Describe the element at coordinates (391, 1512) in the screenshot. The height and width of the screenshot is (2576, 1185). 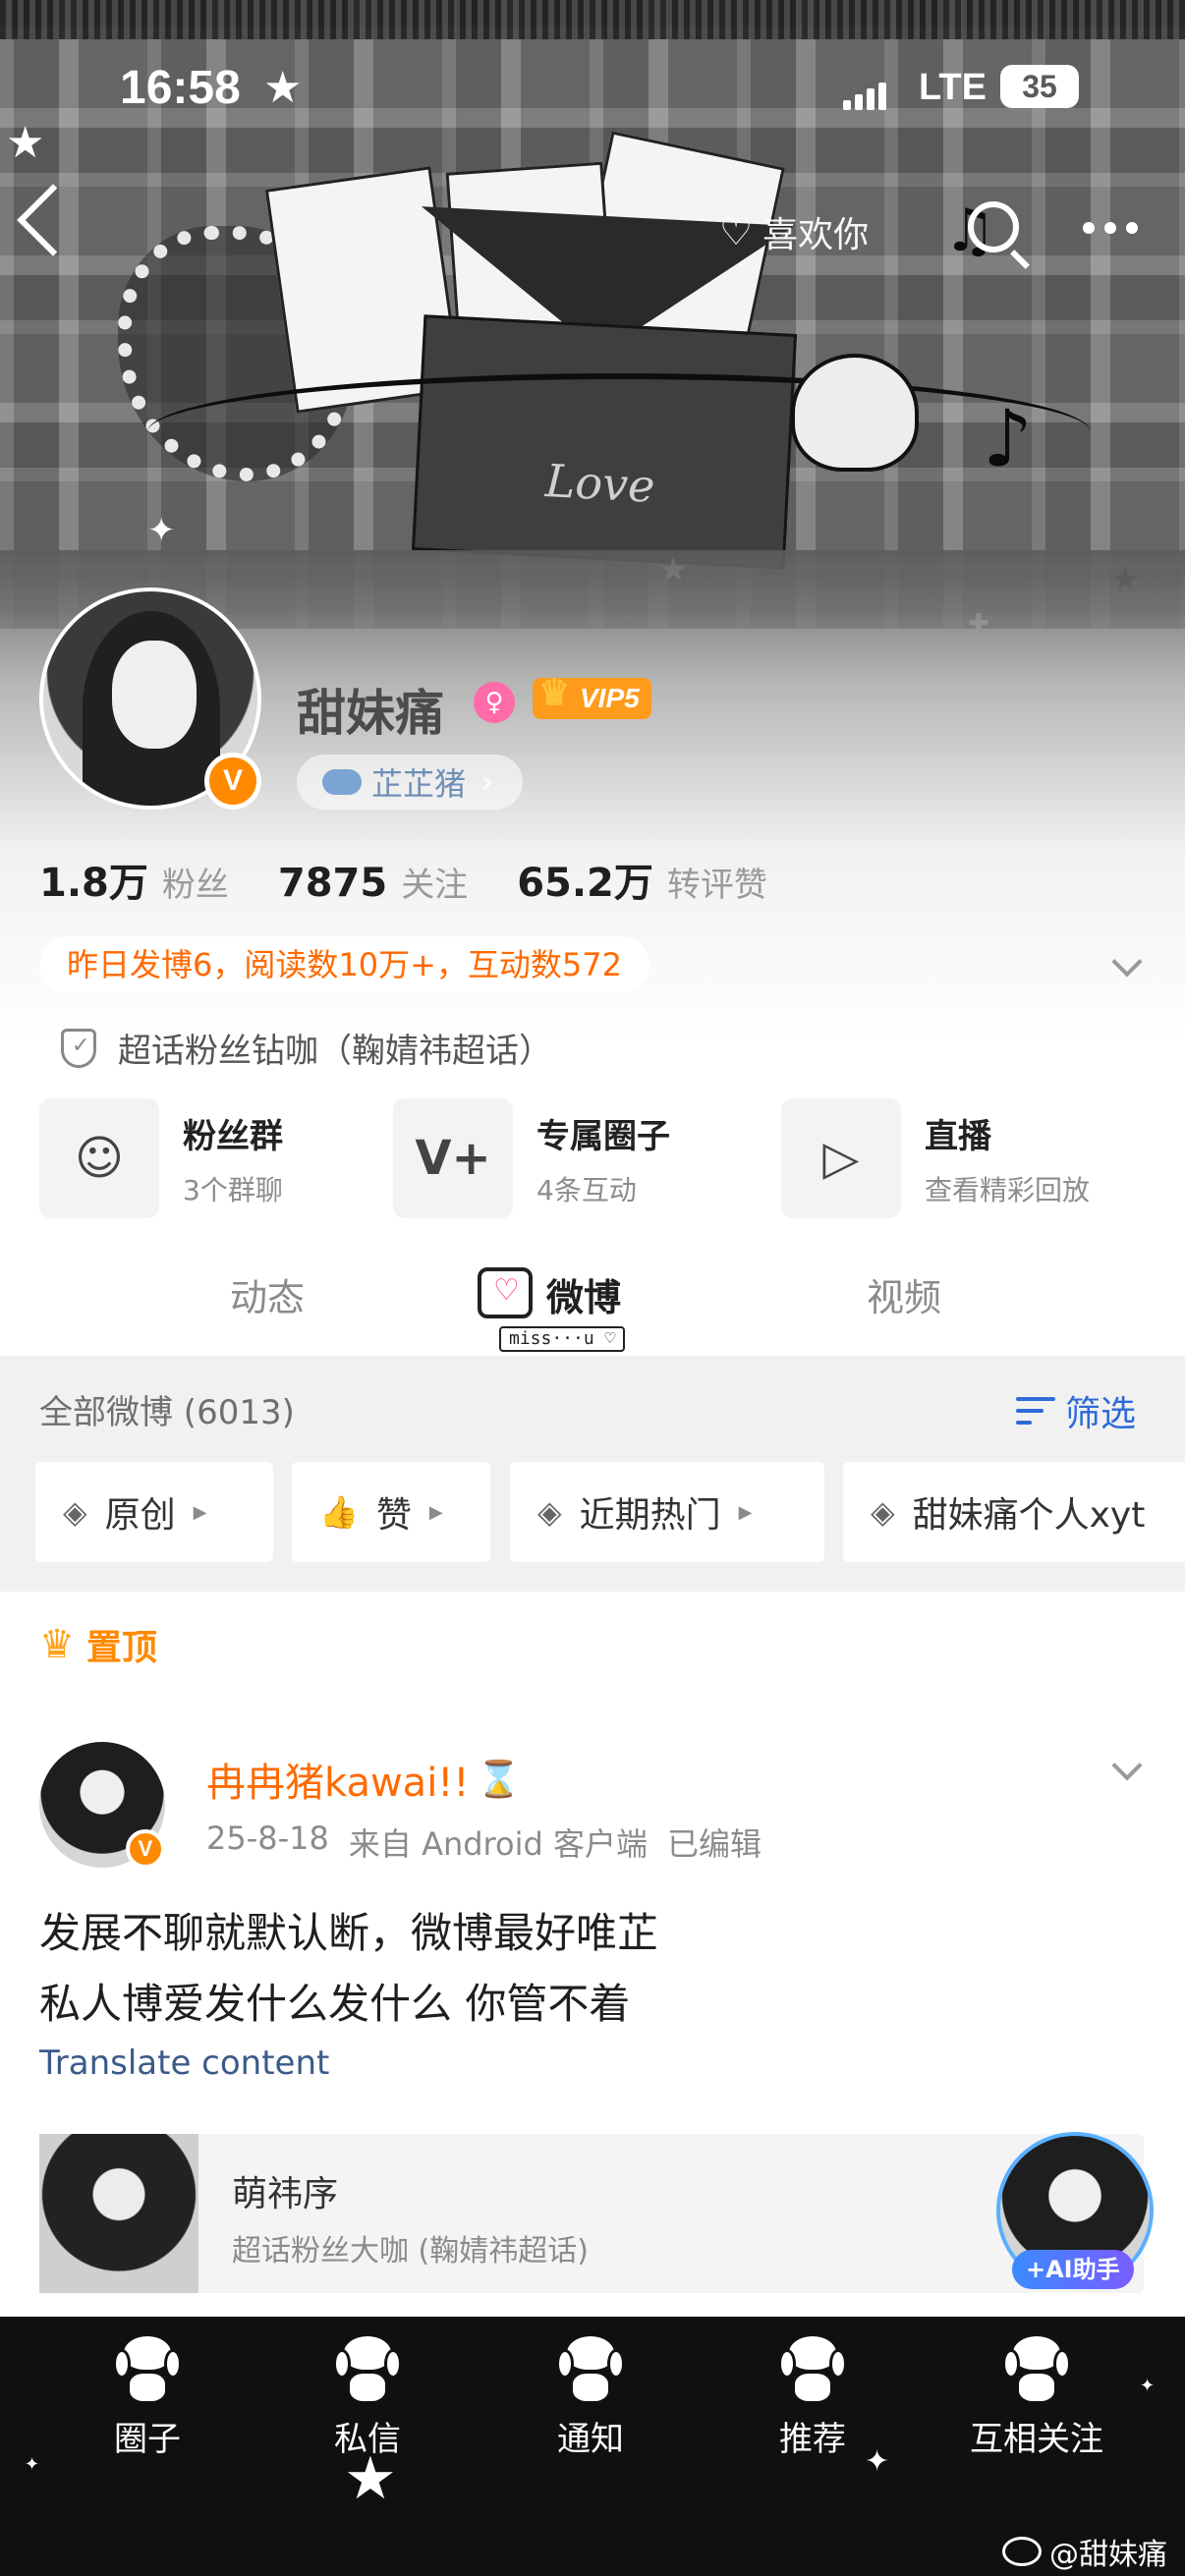
I see `chip-likes: 👍 赞 ▶` at that location.